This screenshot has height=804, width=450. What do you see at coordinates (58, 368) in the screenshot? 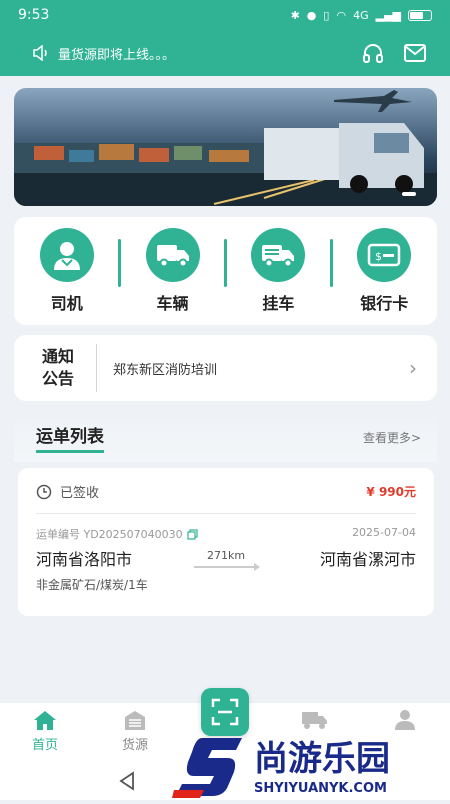
I see `notice-card-title: 通知 公告` at bounding box center [58, 368].